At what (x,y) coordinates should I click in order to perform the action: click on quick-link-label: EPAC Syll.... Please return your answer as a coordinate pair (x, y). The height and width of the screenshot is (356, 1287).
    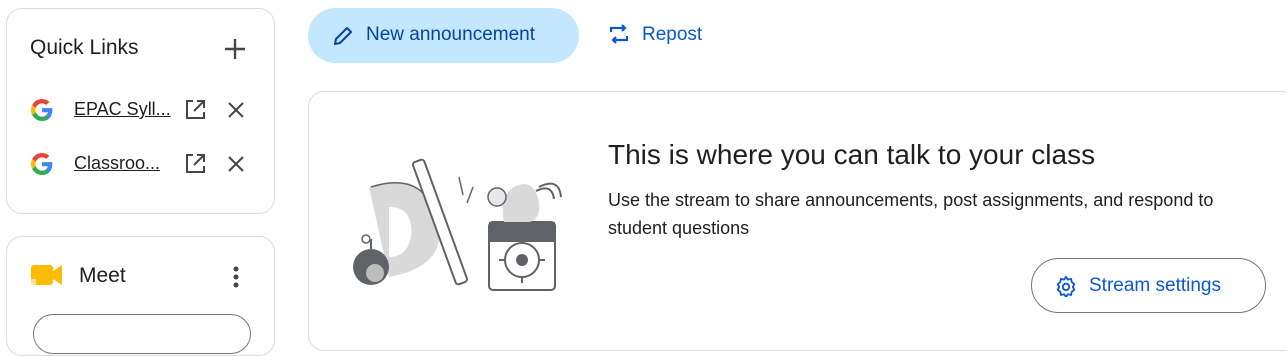
    Looking at the image, I should click on (122, 109).